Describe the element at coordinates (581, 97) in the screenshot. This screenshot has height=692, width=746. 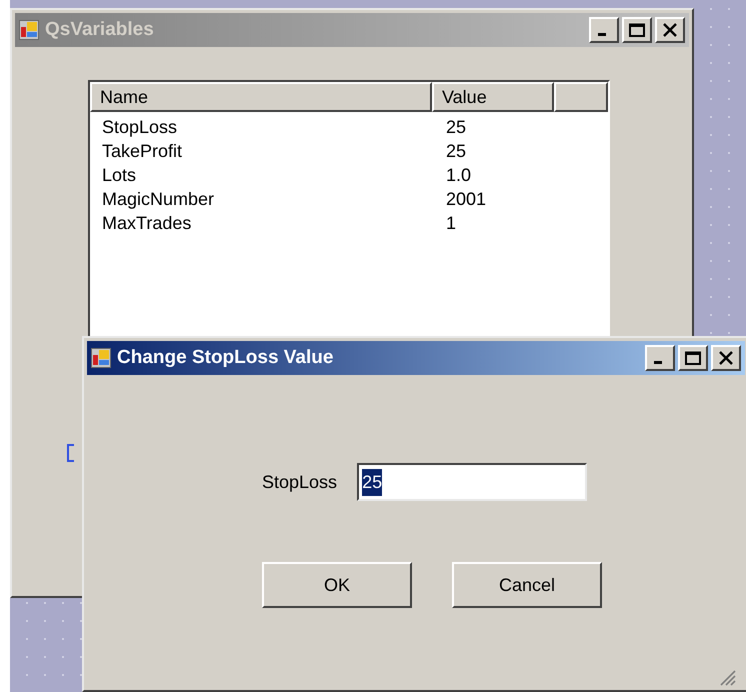
I see `column-header` at that location.